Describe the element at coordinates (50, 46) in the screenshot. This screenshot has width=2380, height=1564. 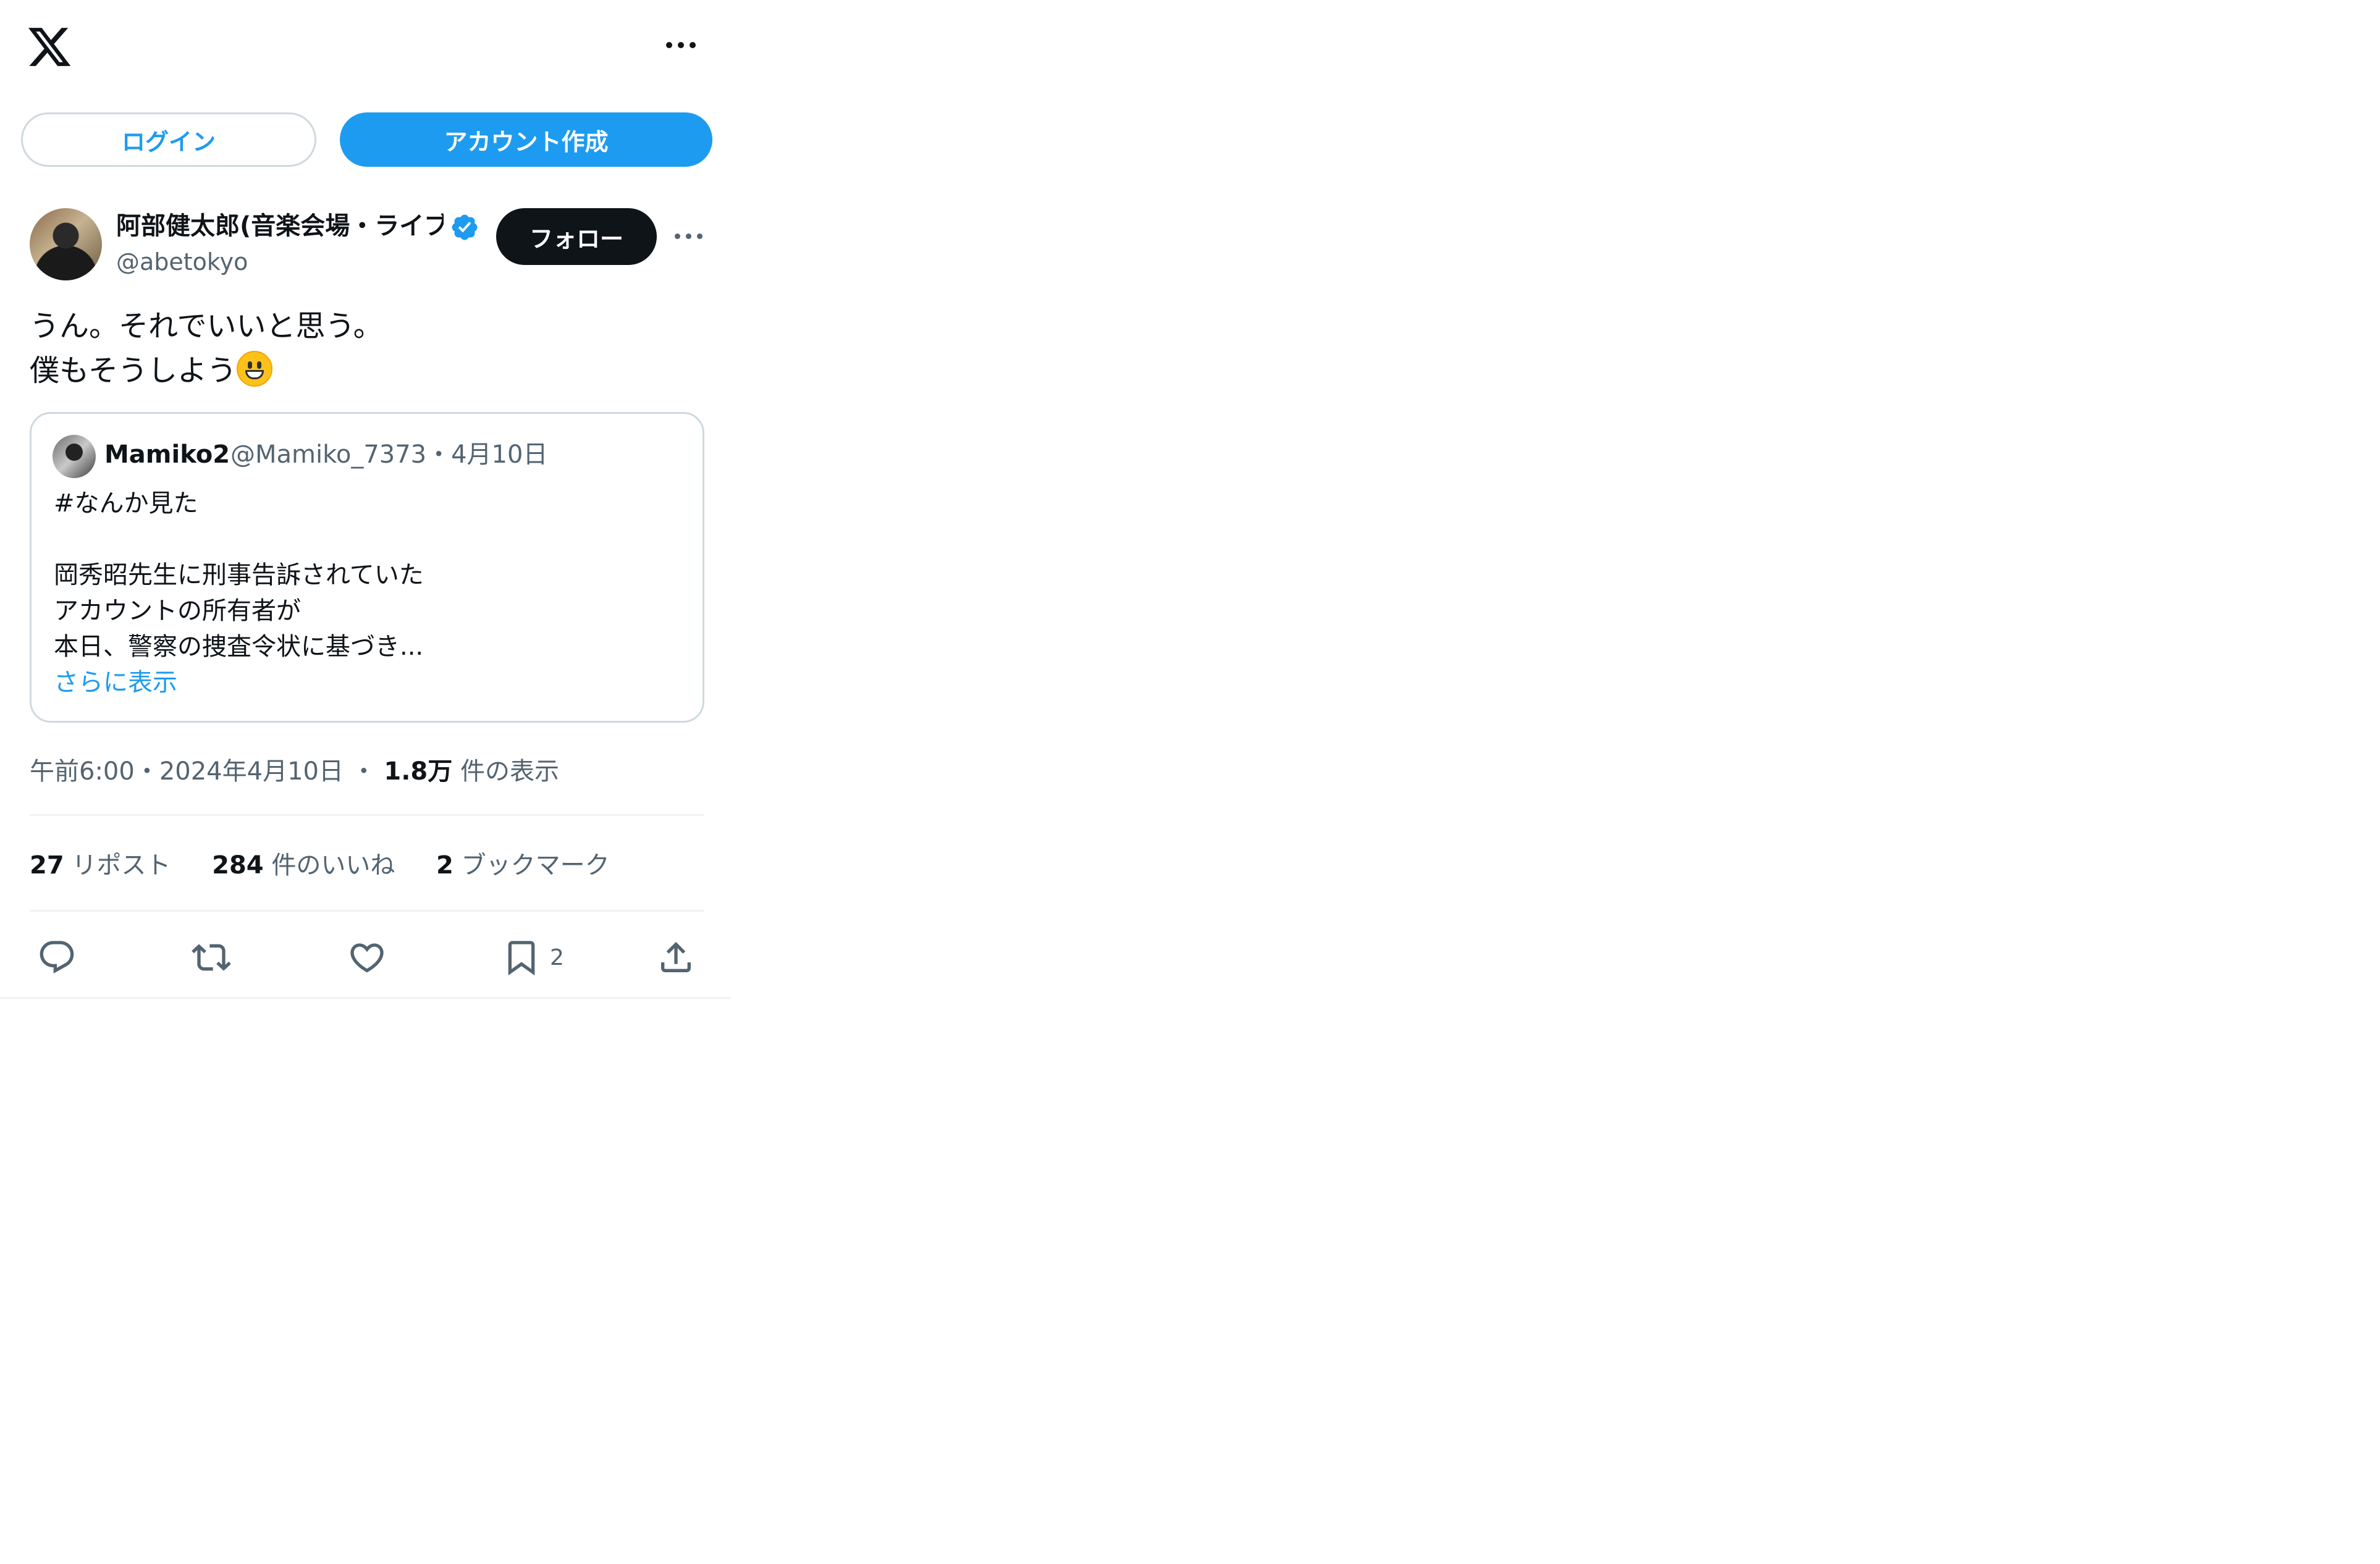
I see `x-logo-icon` at that location.